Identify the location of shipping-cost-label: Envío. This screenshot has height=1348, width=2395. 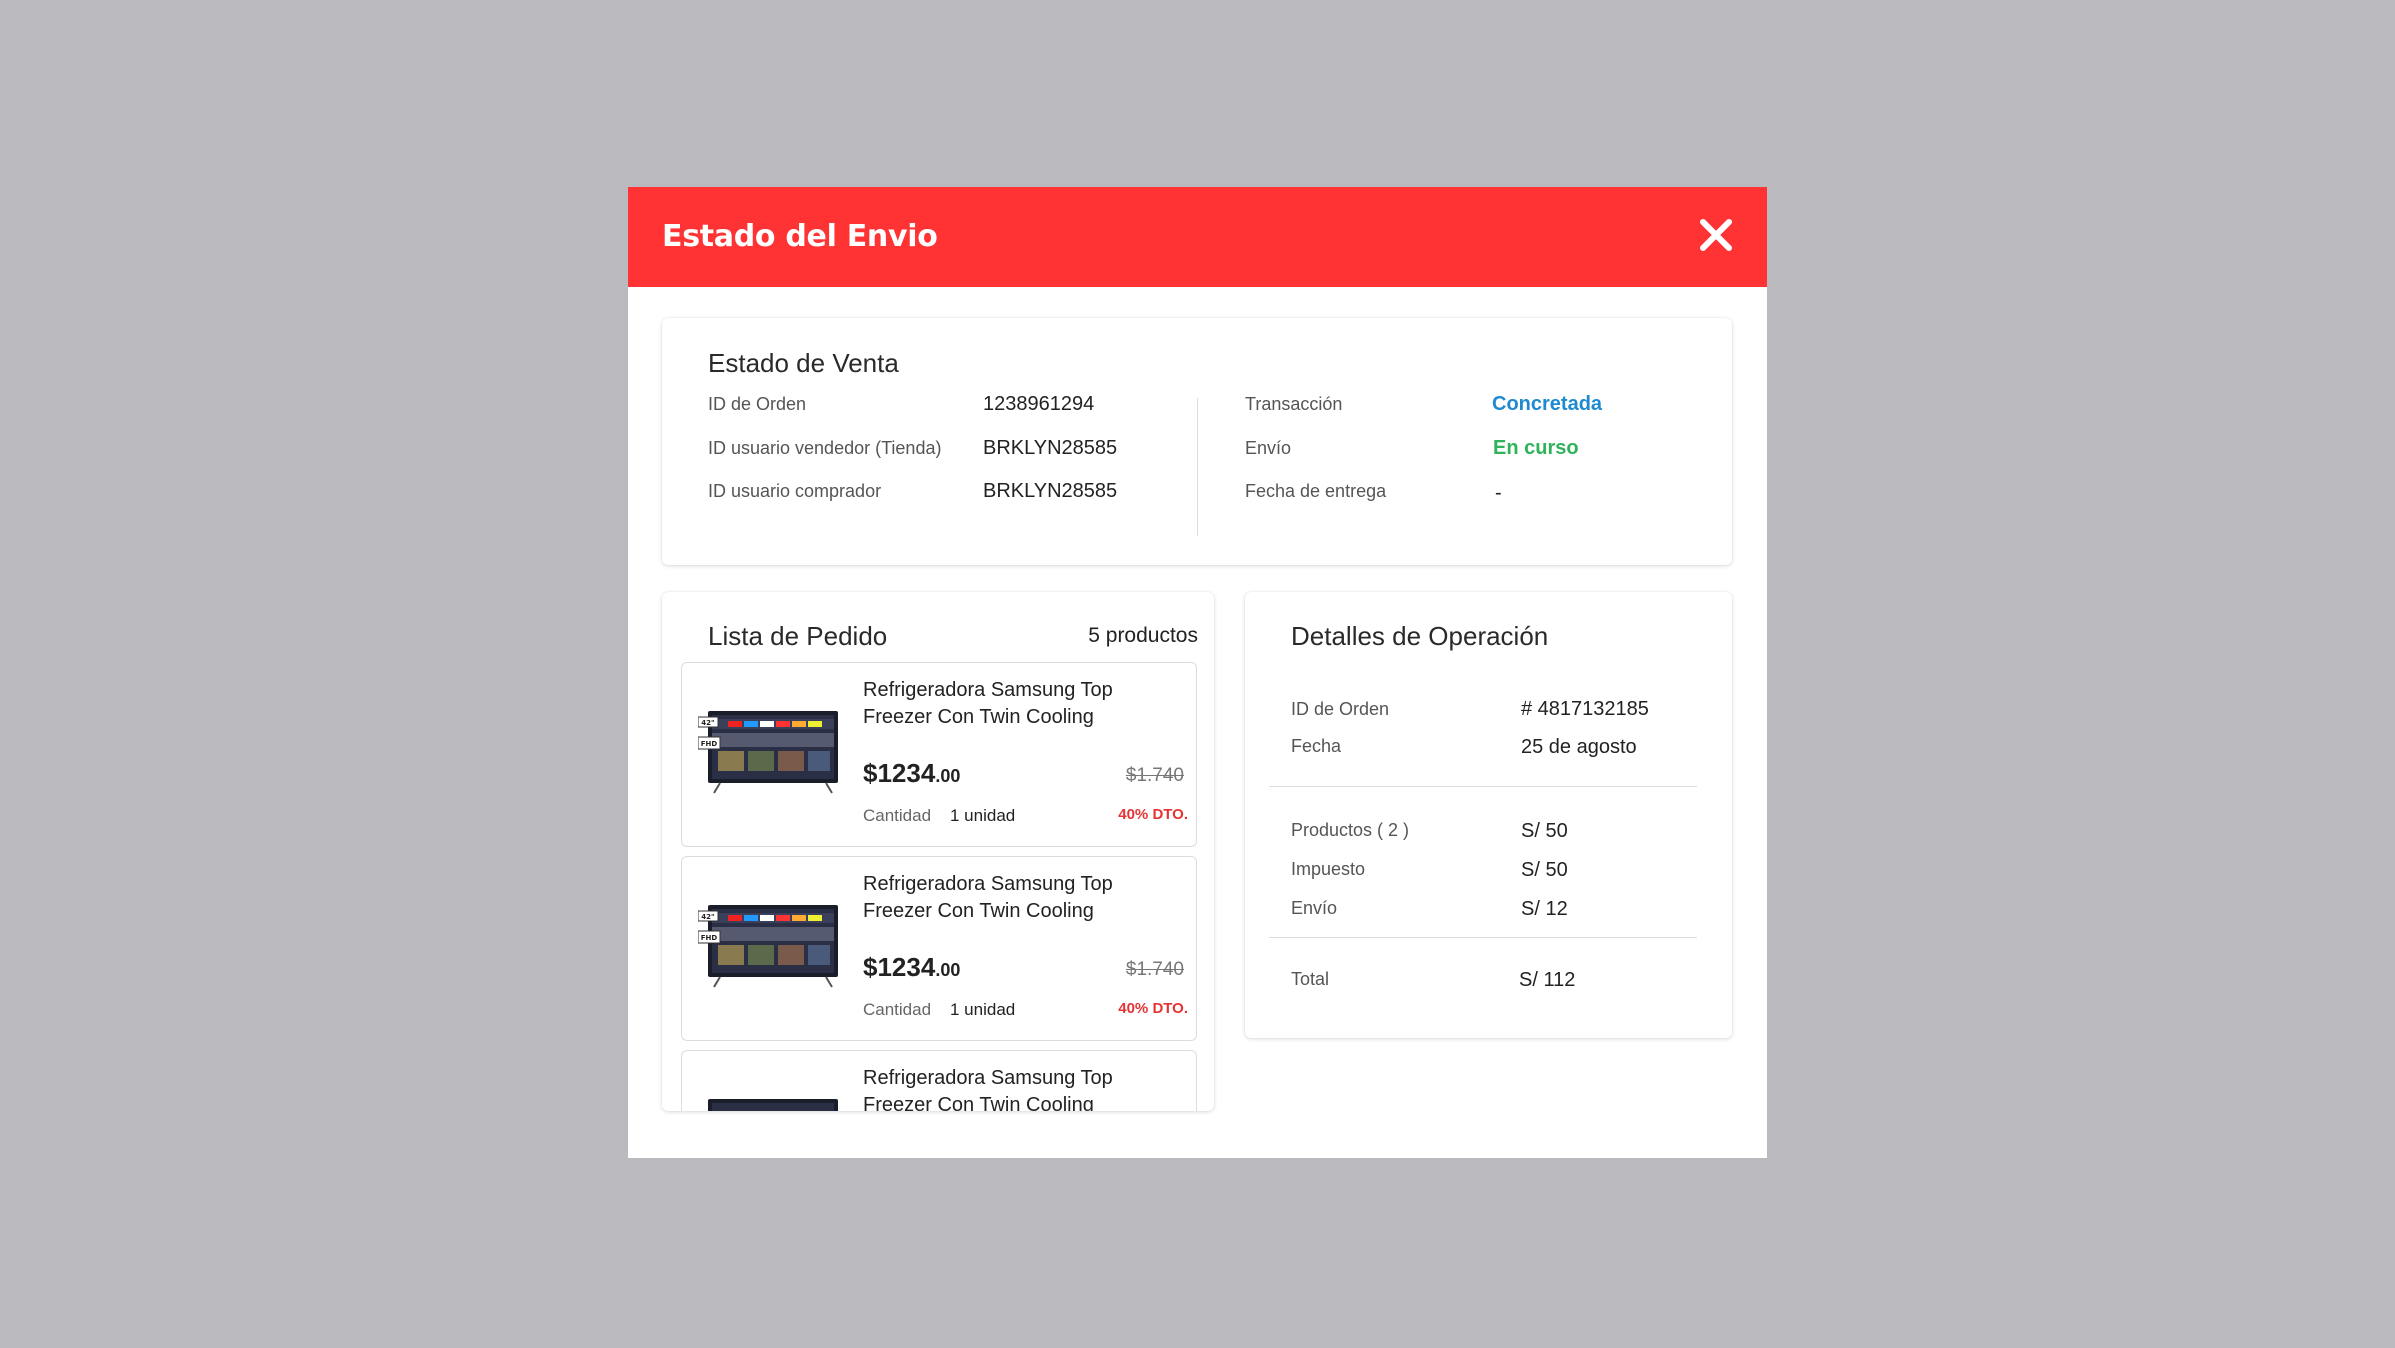
(1314, 908).